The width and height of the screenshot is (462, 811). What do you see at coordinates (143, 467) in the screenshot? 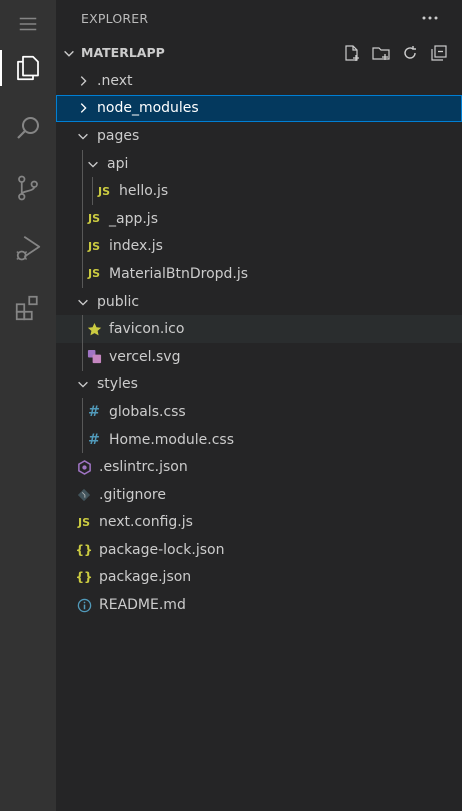
I see `tree-label: .eslintrc.json` at bounding box center [143, 467].